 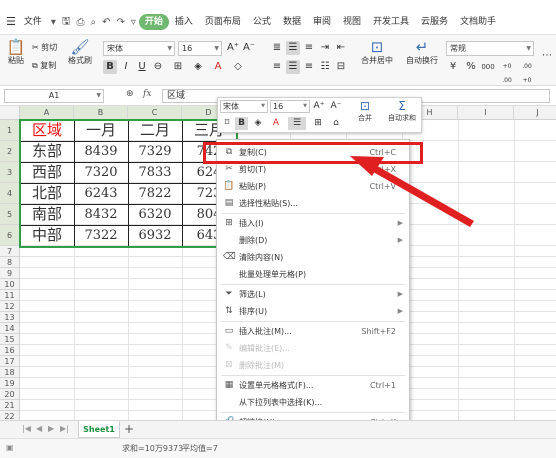 I want to click on tab-formulas: 公式, so click(x=262, y=22).